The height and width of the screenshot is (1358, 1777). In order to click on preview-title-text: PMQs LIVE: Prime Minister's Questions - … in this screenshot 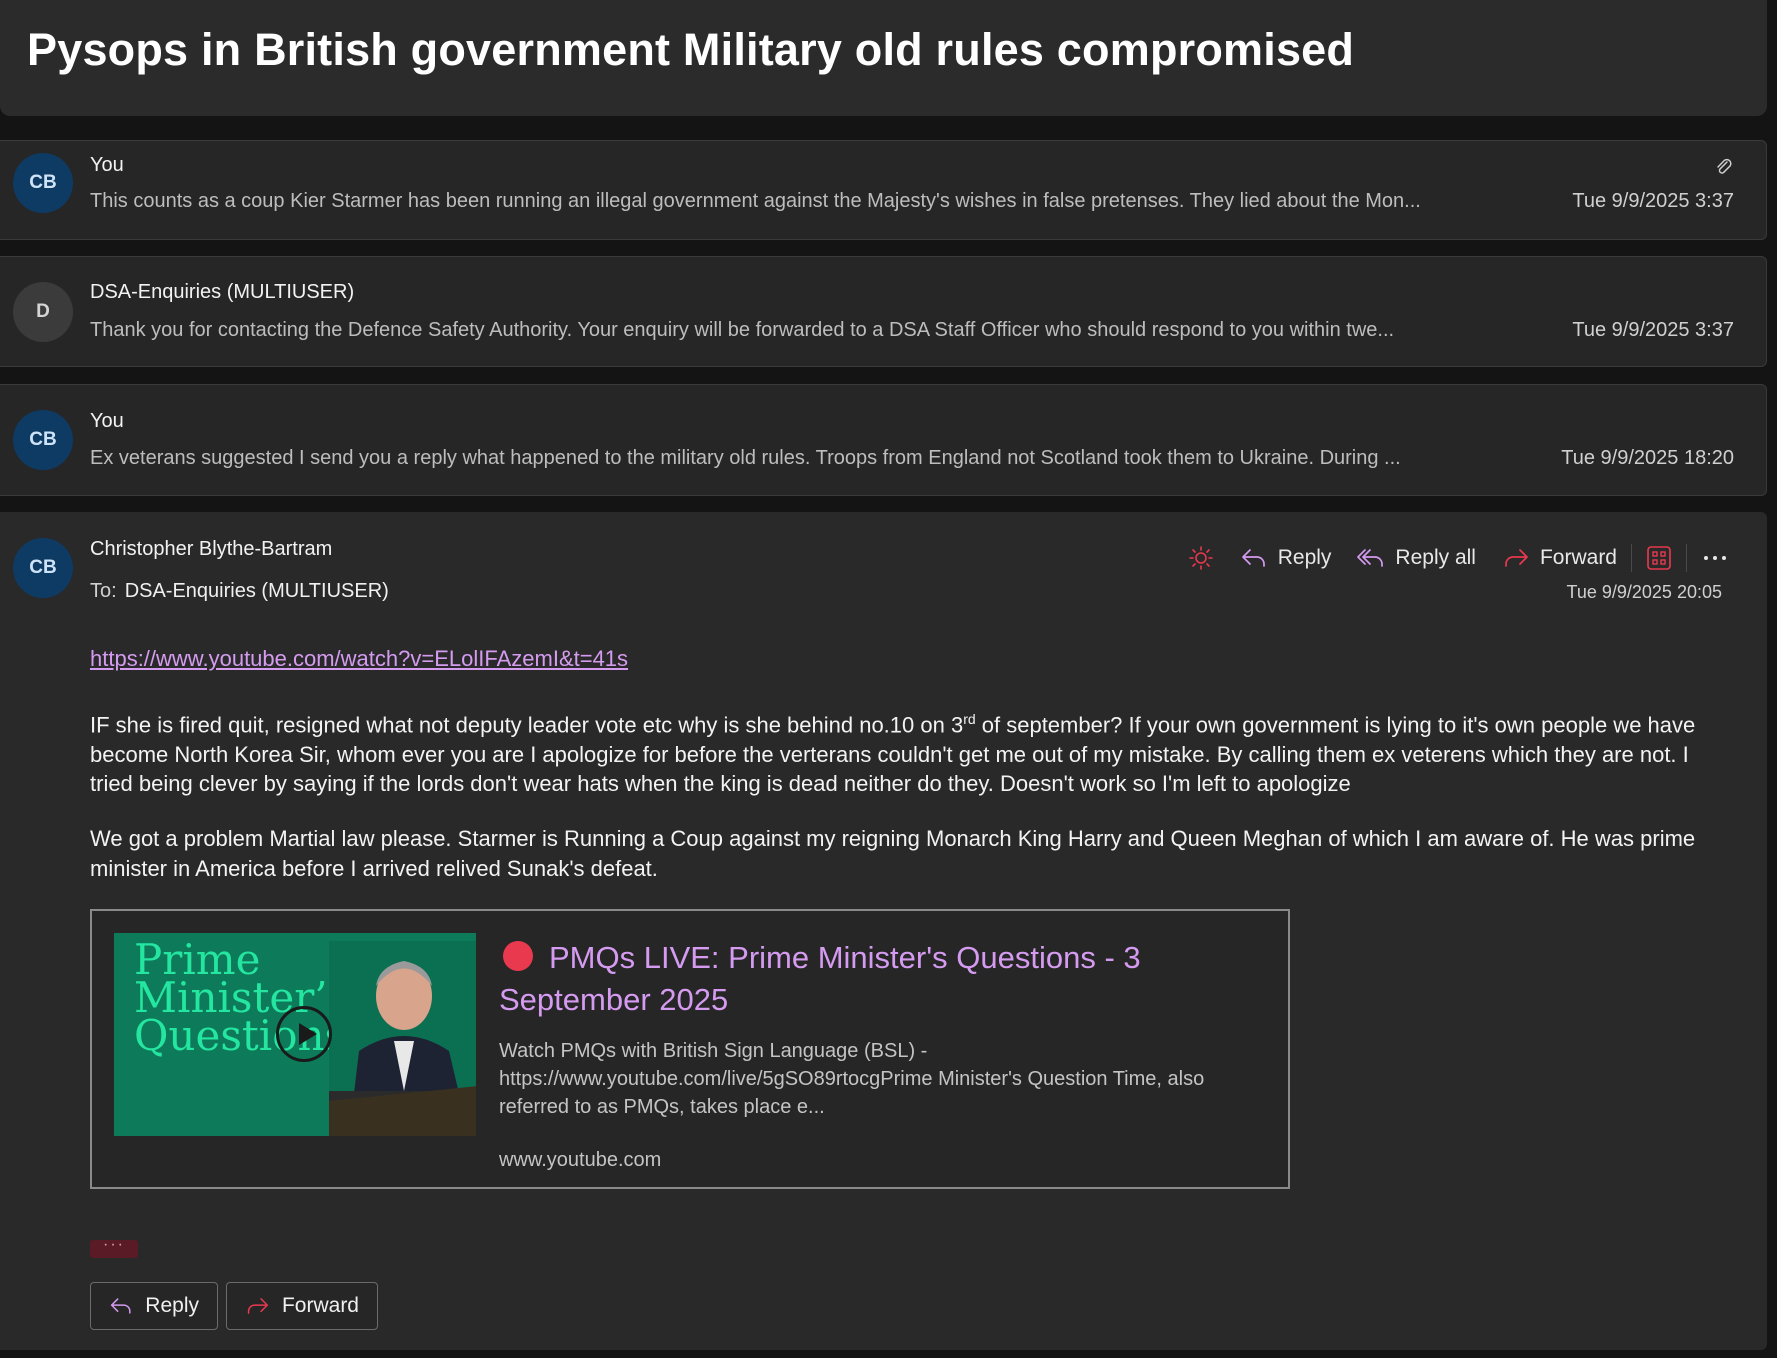, I will do `click(820, 978)`.